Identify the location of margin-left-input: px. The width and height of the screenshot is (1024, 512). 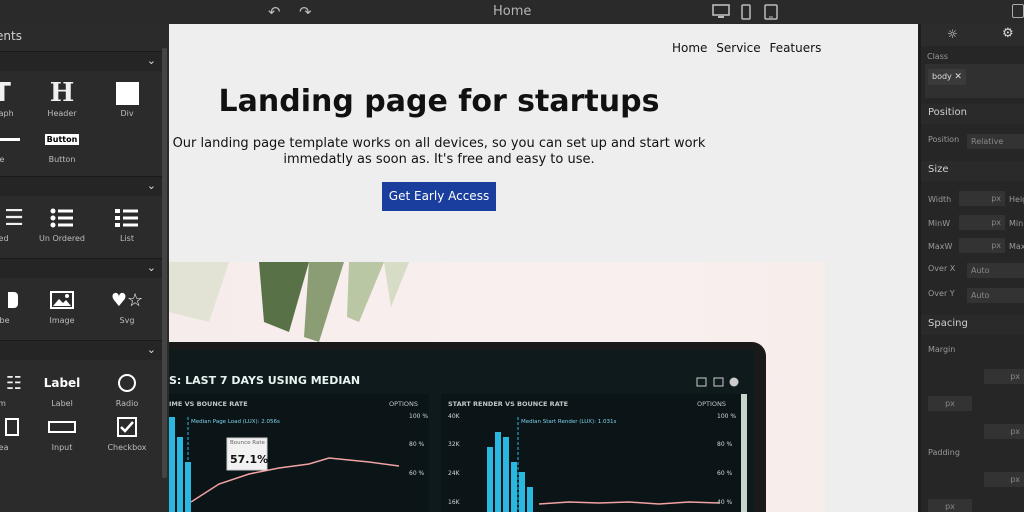
(950, 403).